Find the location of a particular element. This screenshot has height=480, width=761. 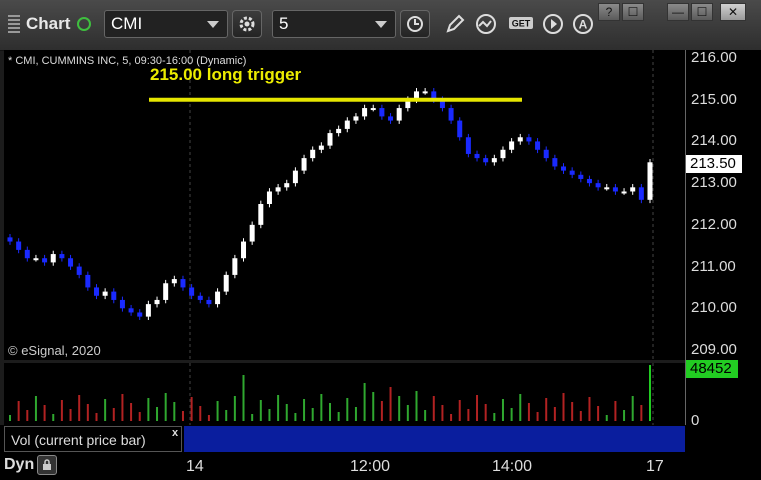

symbol-input: CMI is located at coordinates (166, 24).